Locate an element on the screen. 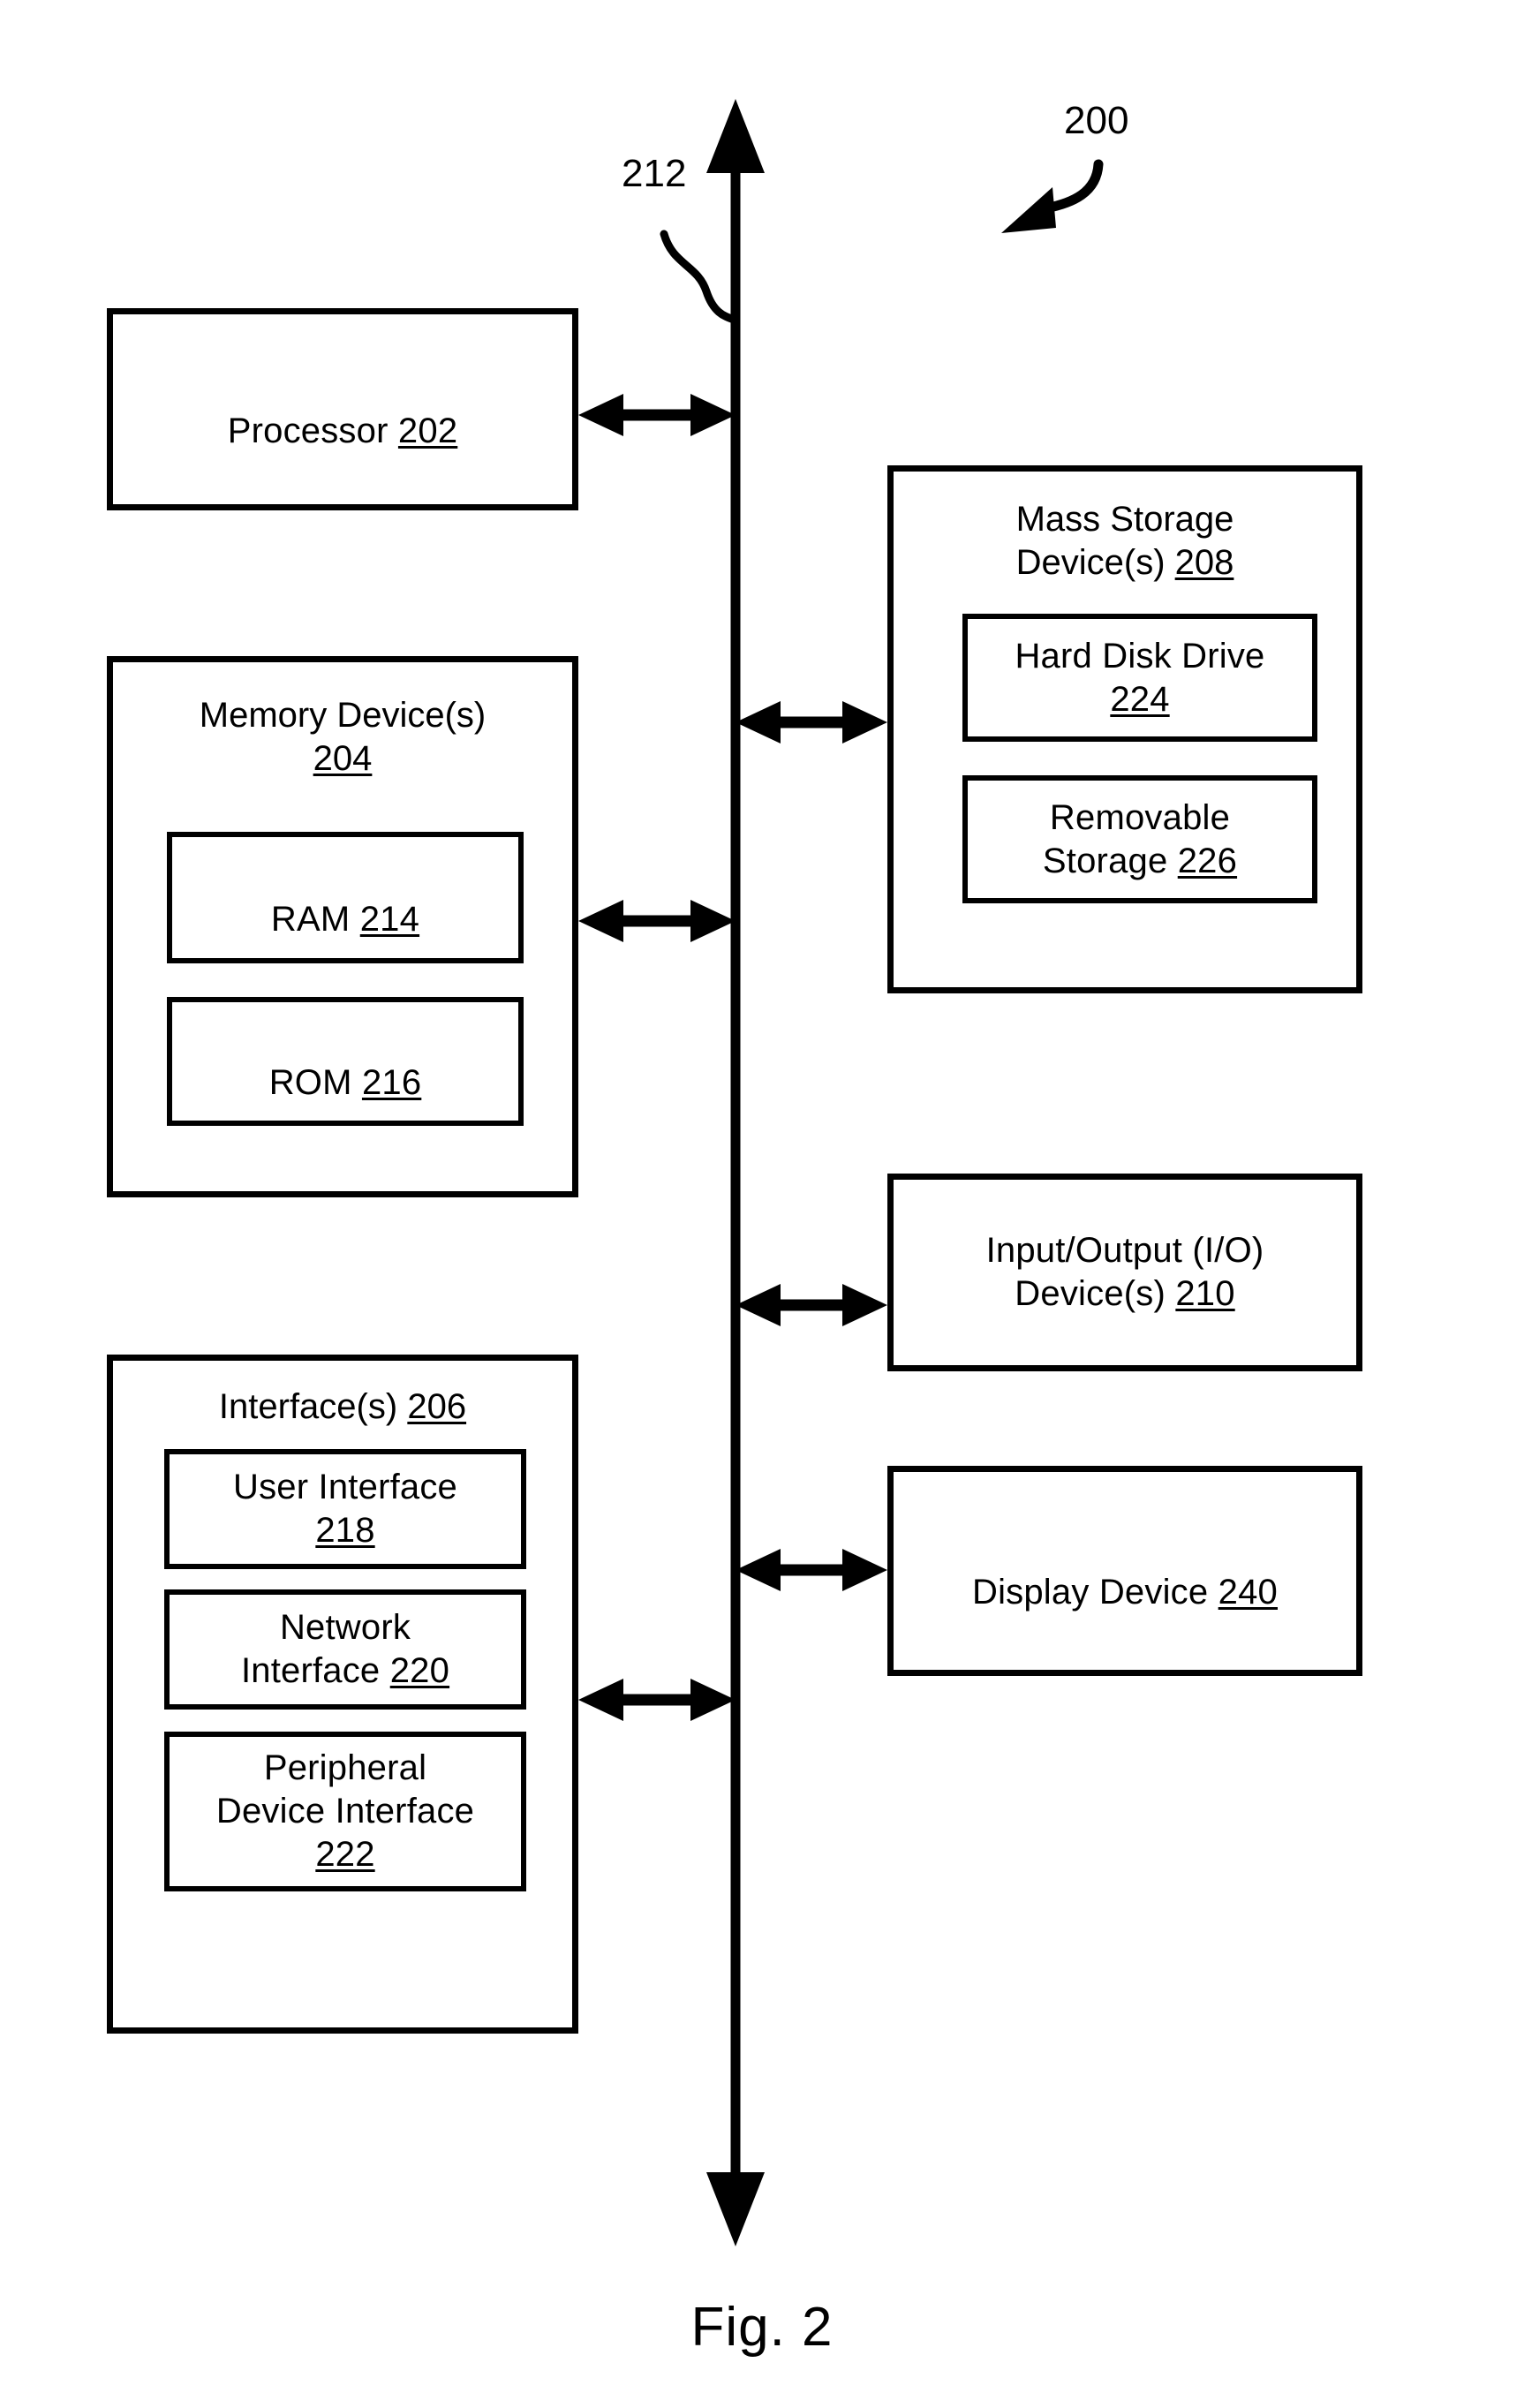  block-display-device-label: Display Device 240 is located at coordinates (1124, 1593).